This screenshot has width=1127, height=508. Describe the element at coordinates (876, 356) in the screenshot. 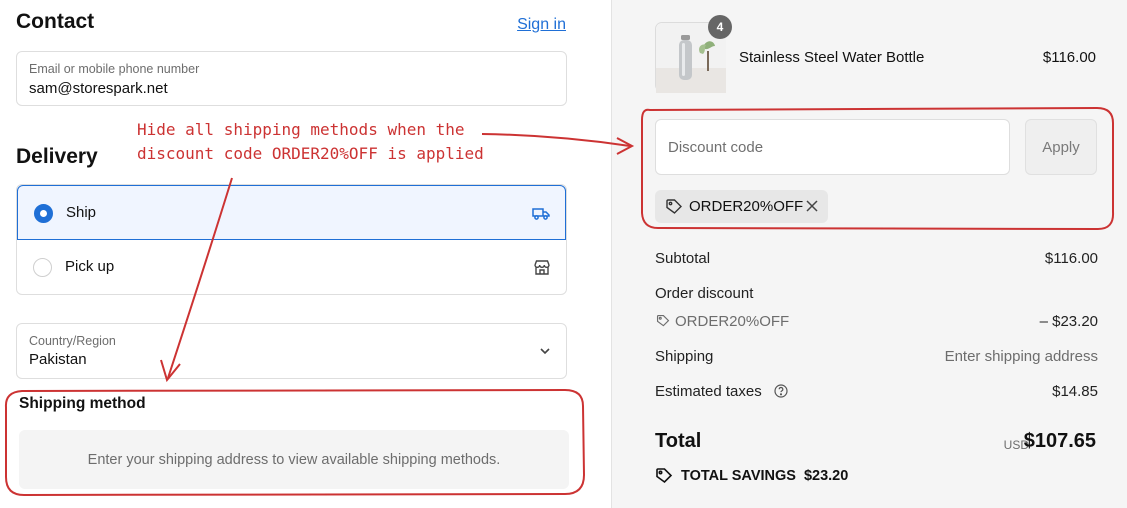

I see `shipping-row: Shipping Enter shipping address` at that location.